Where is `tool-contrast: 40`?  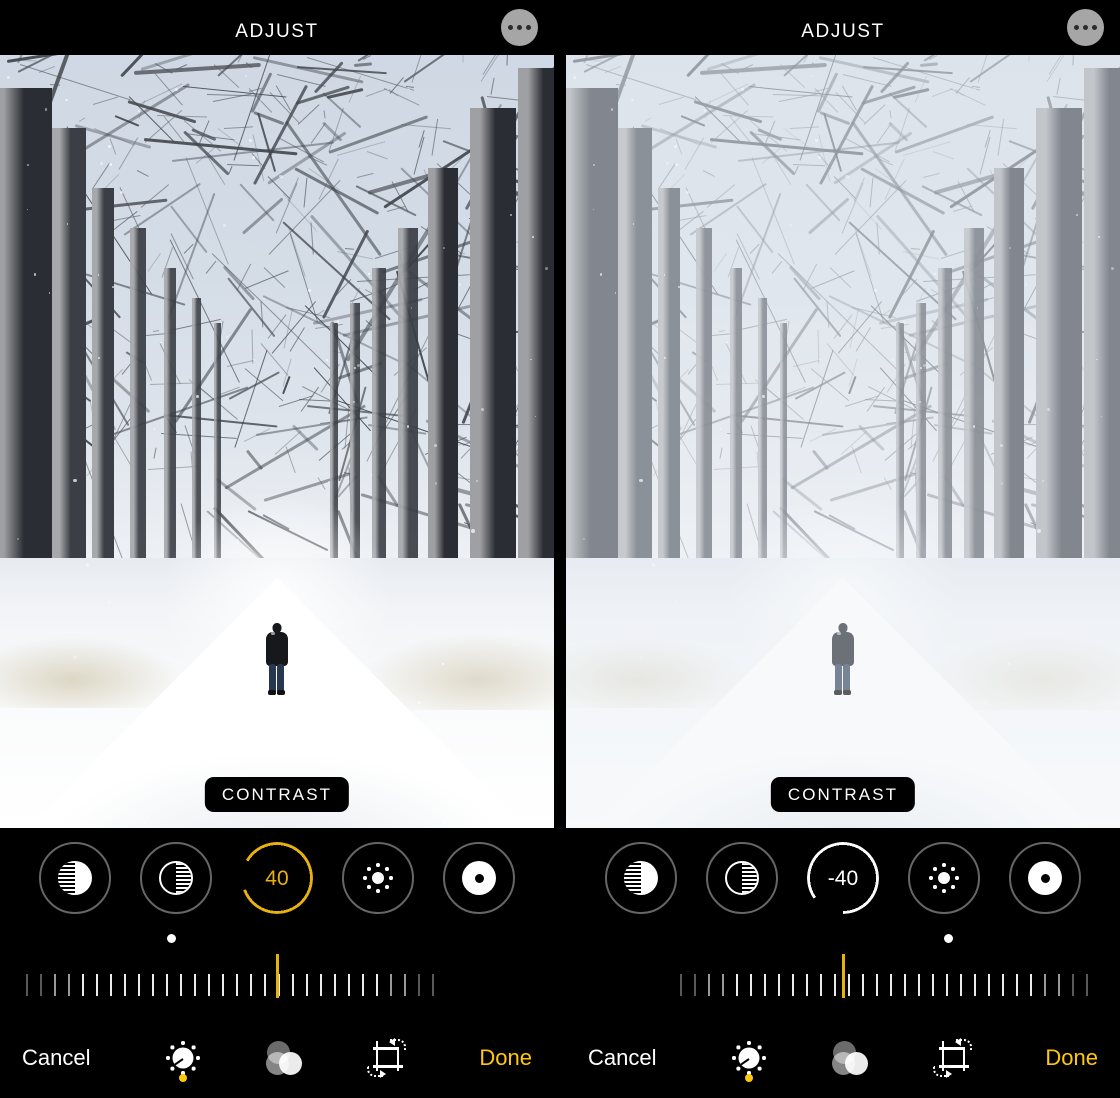 tool-contrast: 40 is located at coordinates (276, 878).